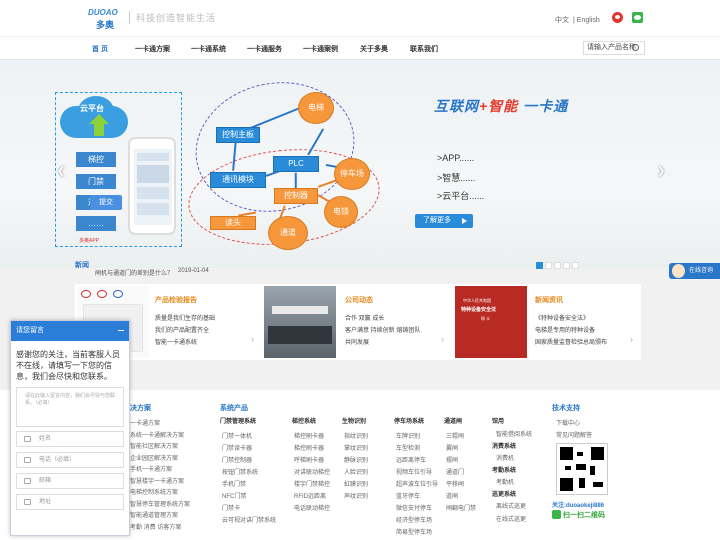  Describe the element at coordinates (145, 422) in the screenshot. I see `footer-link: 一卡通方案` at that location.